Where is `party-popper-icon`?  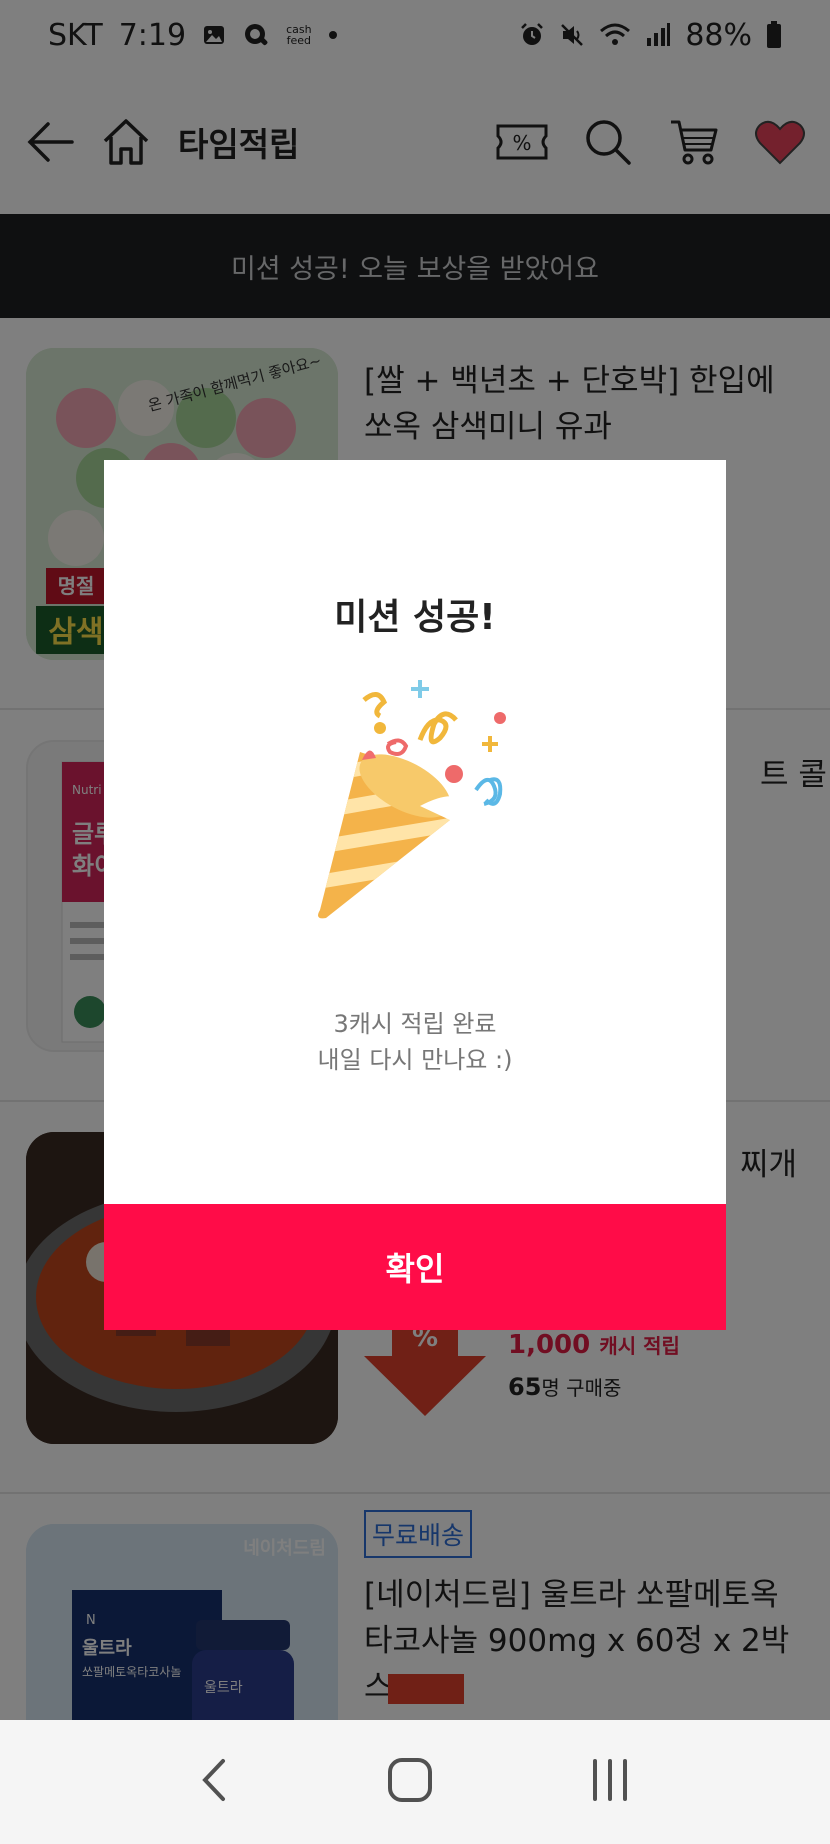
party-popper-icon is located at coordinates (420, 800).